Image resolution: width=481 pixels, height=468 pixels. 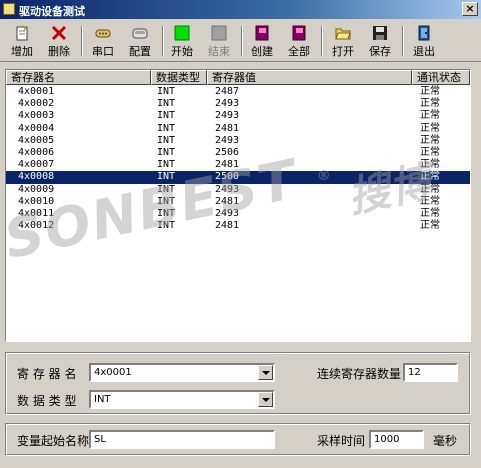 What do you see at coordinates (36, 226) in the screenshot?
I see `register-name-cell: 4x0012` at bounding box center [36, 226].